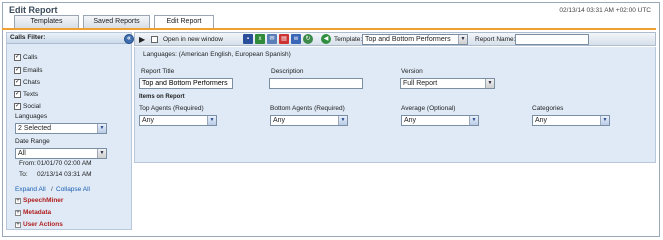 The height and width of the screenshot is (240, 663). I want to click on languages-label: Languages, so click(31, 116).